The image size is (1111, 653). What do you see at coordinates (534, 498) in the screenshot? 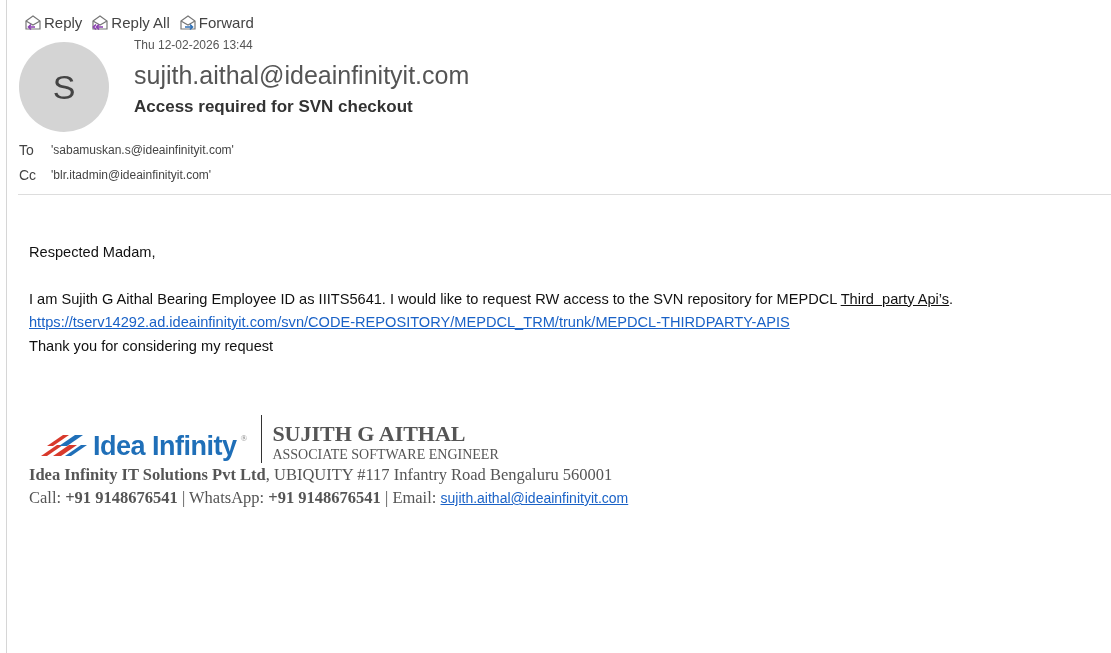
I see `email-link: sujith.aithal@ideainfinityit.com` at bounding box center [534, 498].